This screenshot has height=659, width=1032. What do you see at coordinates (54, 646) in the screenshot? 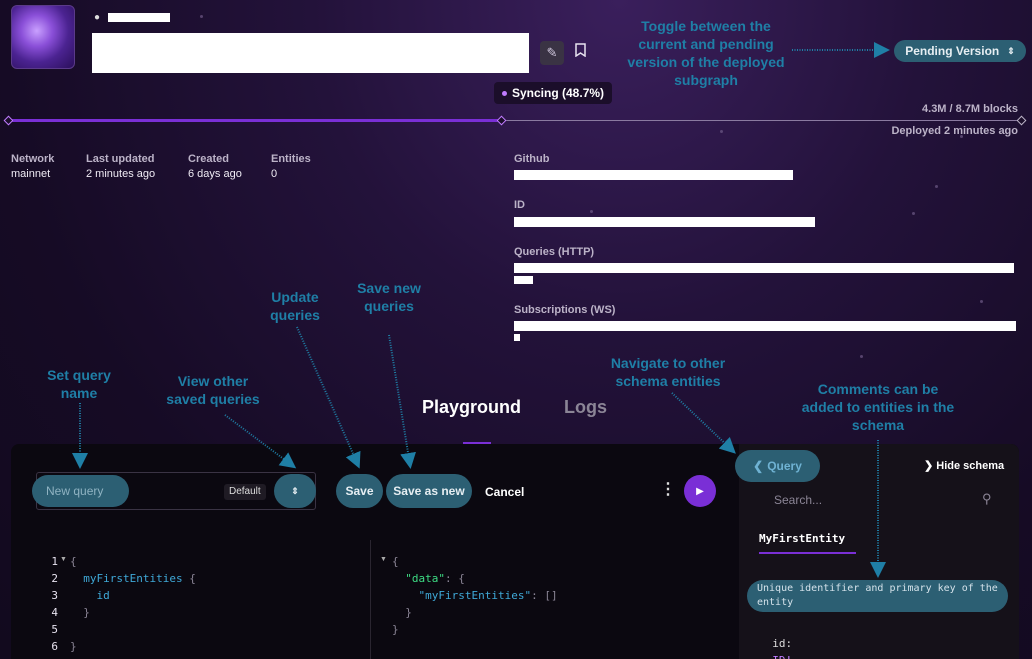
I see `line-number: 6` at bounding box center [54, 646].